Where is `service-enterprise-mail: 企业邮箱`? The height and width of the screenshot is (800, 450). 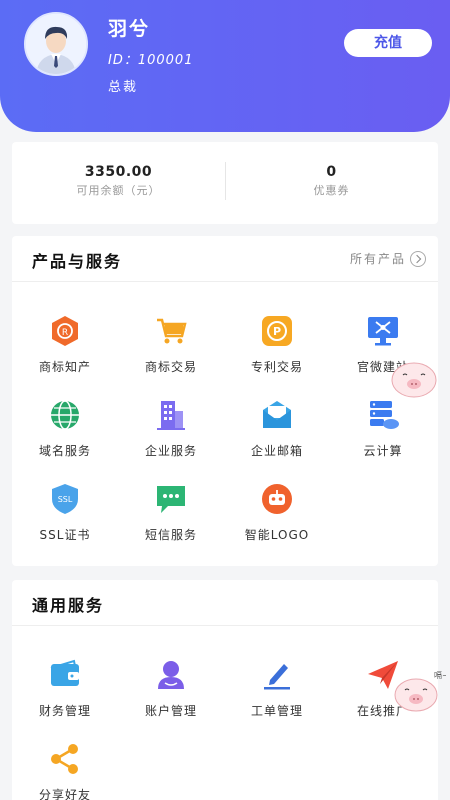
service-enterprise-mail: 企业邮箱 is located at coordinates (277, 438).